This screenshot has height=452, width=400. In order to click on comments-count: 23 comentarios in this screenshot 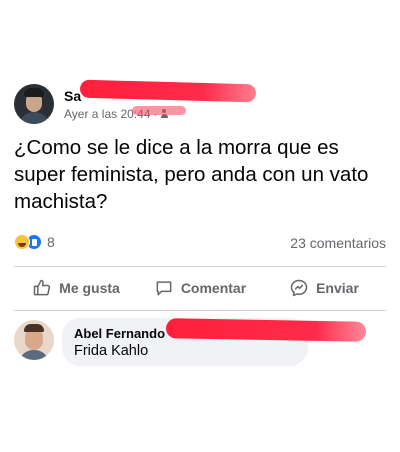, I will do `click(338, 243)`.